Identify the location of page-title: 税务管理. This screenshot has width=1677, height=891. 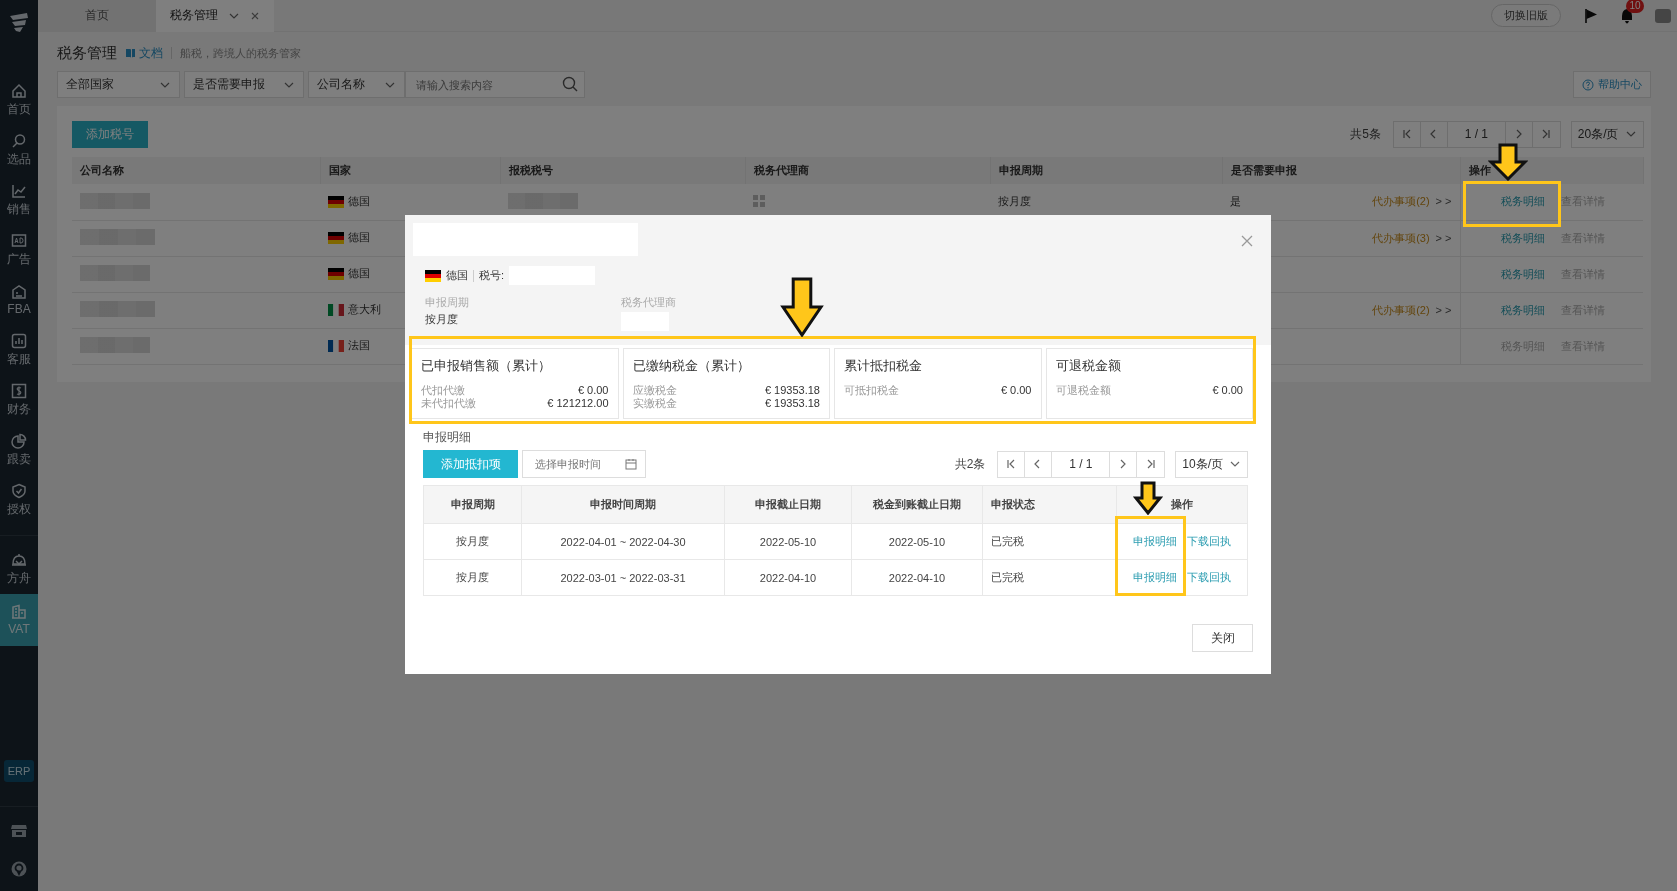
(87, 53).